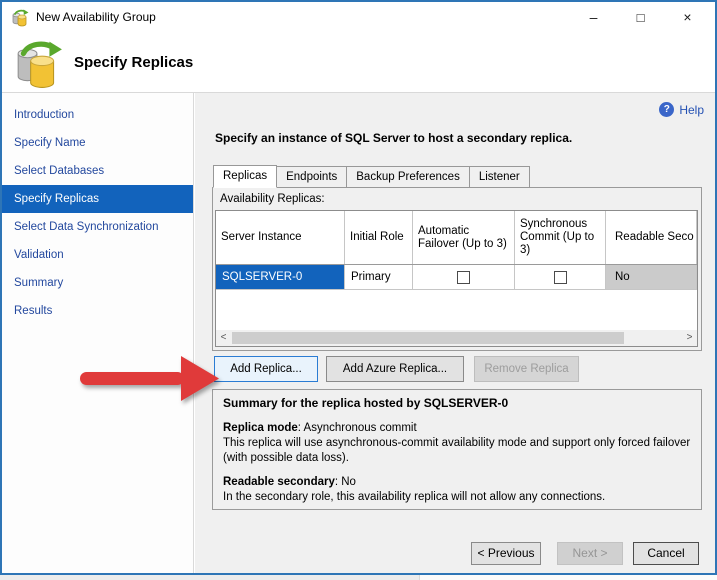 This screenshot has width=717, height=580. I want to click on maximize-button: □, so click(640, 17).